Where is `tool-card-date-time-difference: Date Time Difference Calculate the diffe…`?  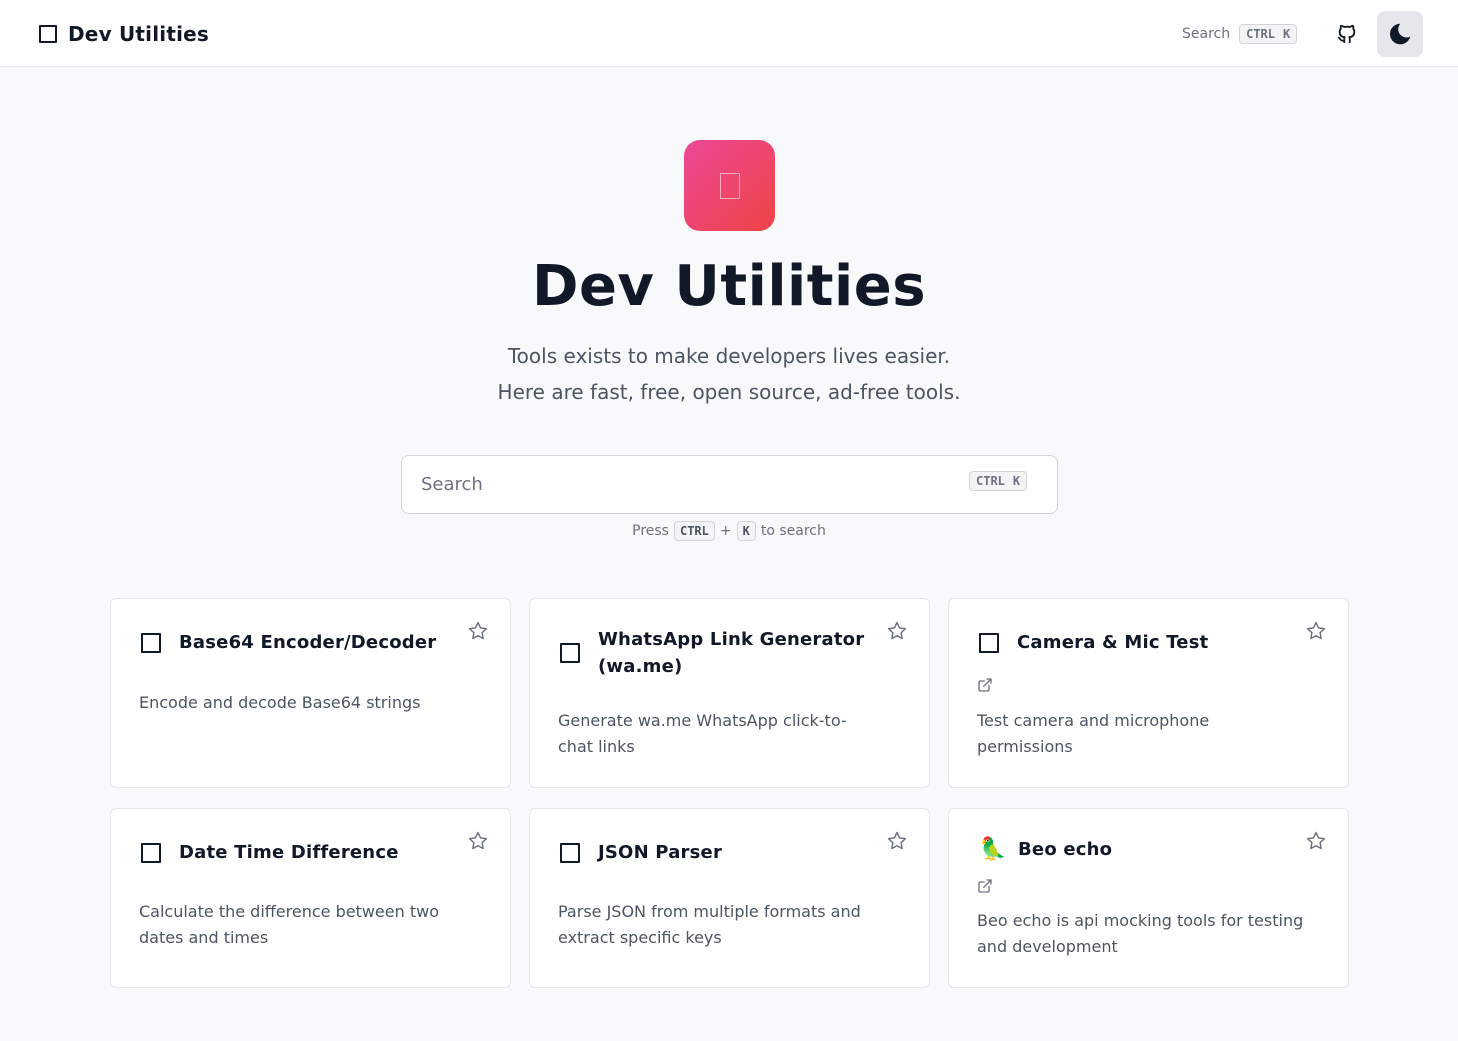
tool-card-date-time-difference: Date Time Difference Calculate the diffe… is located at coordinates (310, 898).